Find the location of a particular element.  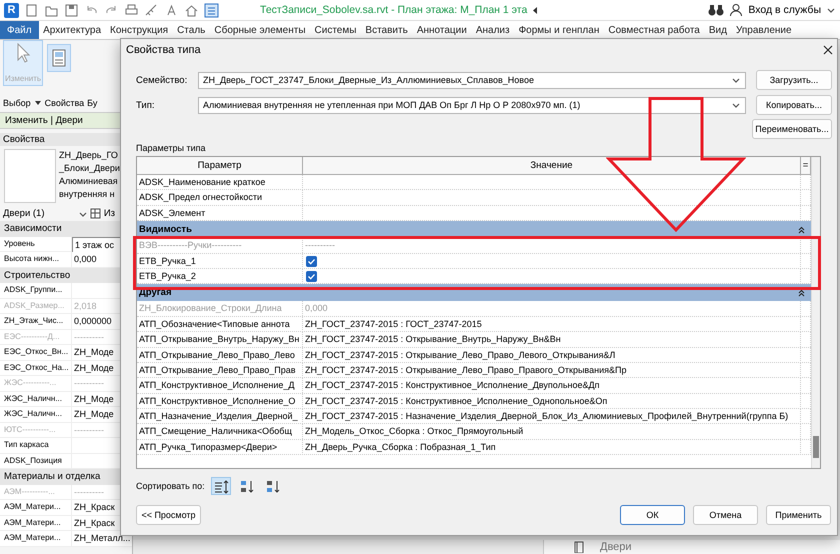

sign-in-link: Вход в службы is located at coordinates (784, 10).